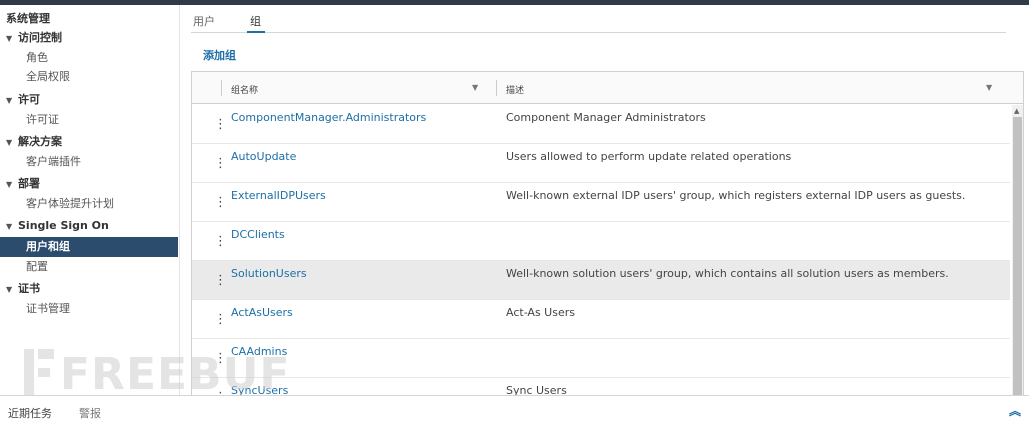 This screenshot has height=423, width=1029. Describe the element at coordinates (89, 38) in the screenshot. I see `sidebar-group-access-control: ▼ 访问控制` at that location.